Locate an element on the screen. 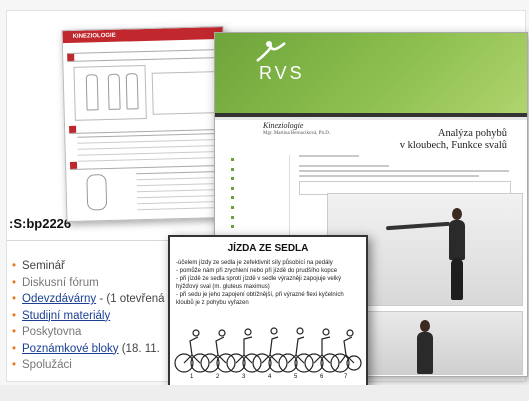 Image resolution: width=529 pixels, height=401 pixels. card-title: JÍZDA ZE SEDLA is located at coordinates (268, 248).